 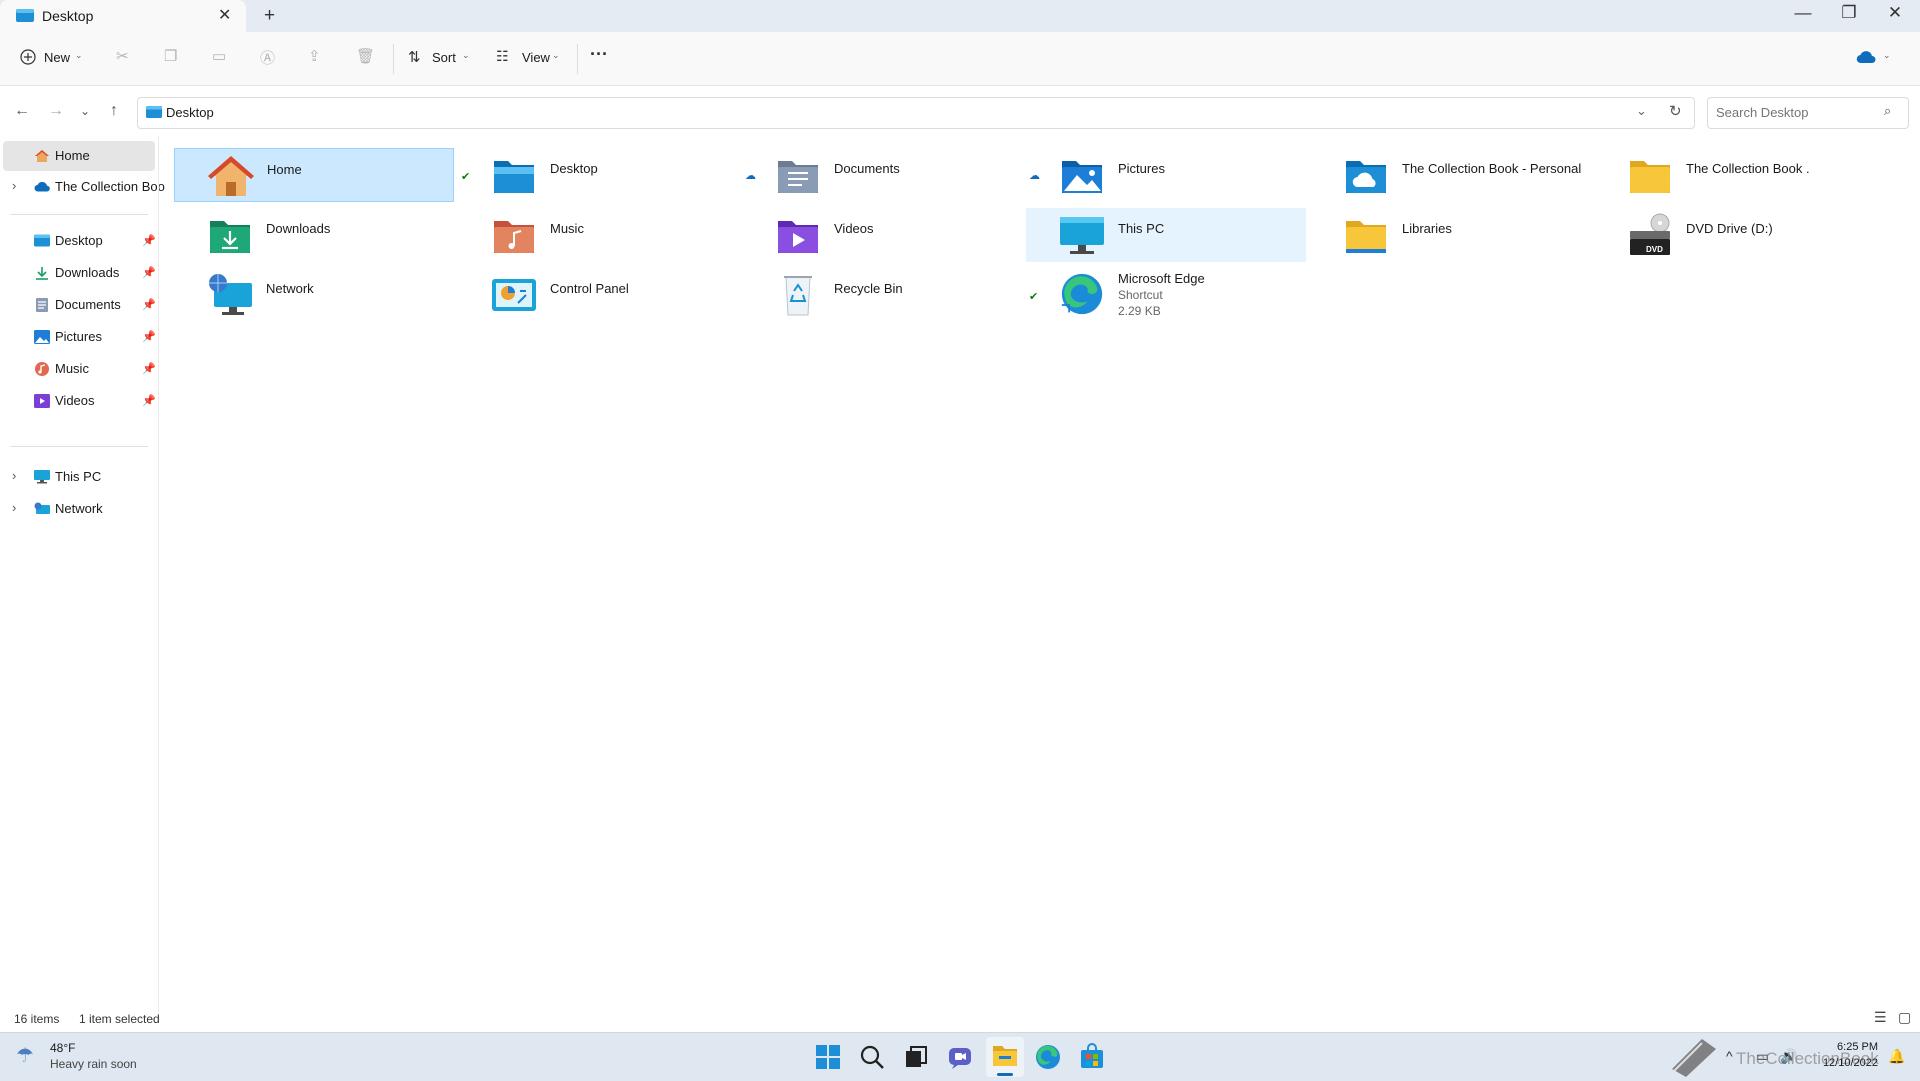 I want to click on edge-icon, so click(x=1048, y=1057).